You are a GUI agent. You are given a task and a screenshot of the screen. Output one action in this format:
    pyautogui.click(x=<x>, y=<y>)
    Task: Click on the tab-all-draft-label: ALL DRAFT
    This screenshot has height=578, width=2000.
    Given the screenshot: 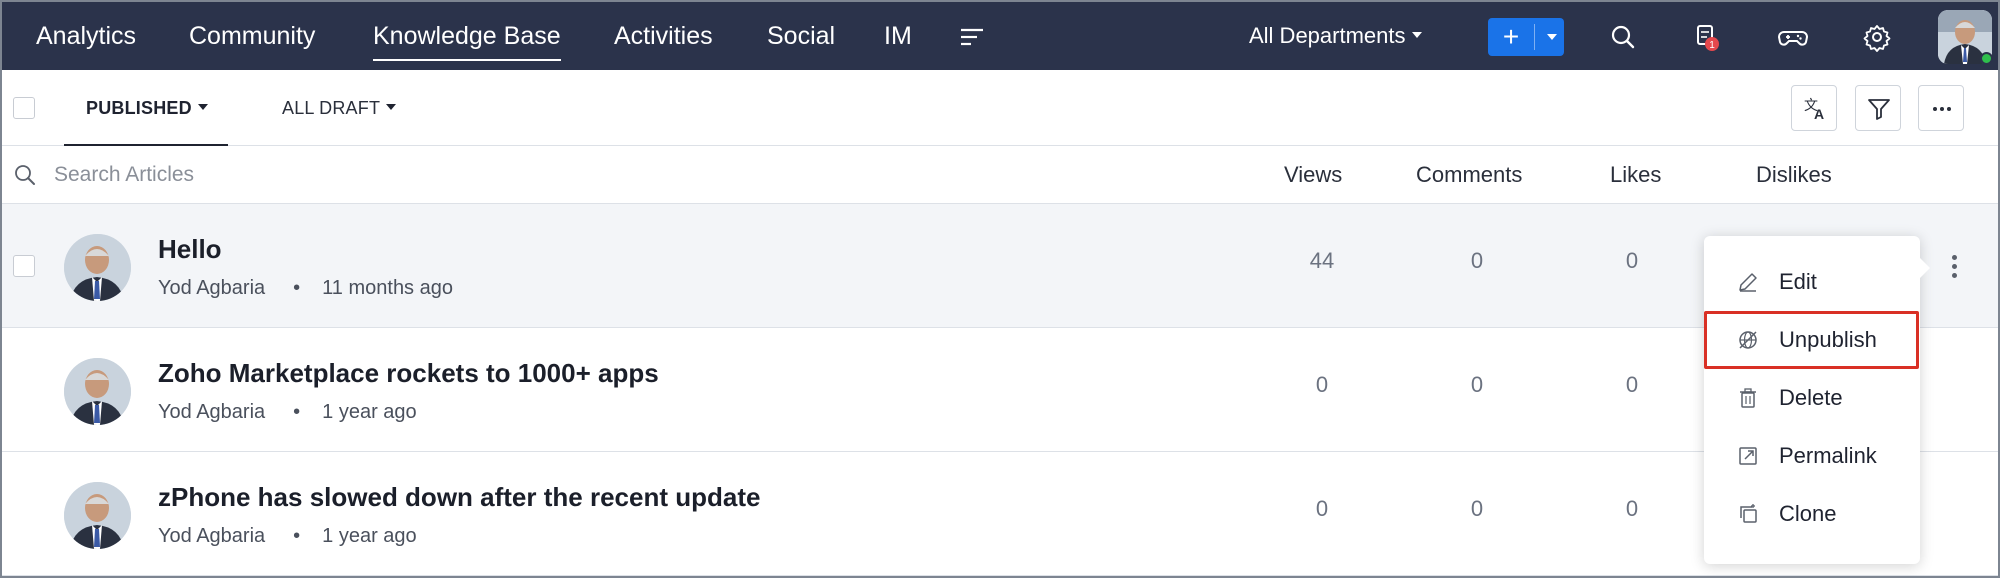 What is the action you would take?
    pyautogui.click(x=331, y=108)
    